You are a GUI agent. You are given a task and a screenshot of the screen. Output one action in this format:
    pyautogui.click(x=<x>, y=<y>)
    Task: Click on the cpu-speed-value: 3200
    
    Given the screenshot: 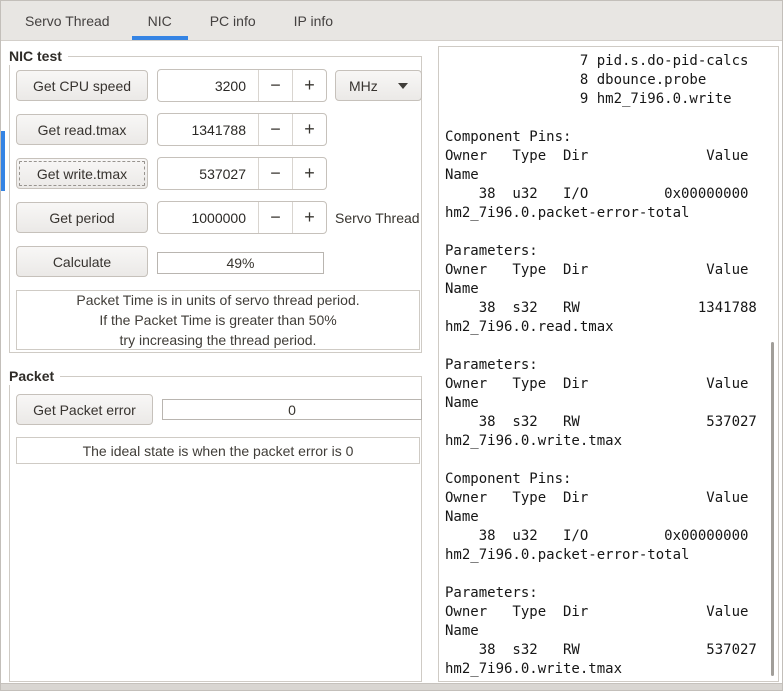 What is the action you would take?
    pyautogui.click(x=208, y=85)
    